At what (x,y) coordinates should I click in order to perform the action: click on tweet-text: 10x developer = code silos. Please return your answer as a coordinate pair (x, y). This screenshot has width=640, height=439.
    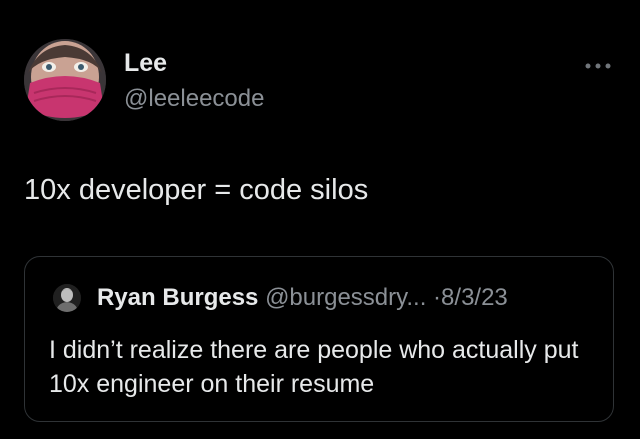
    Looking at the image, I should click on (196, 190).